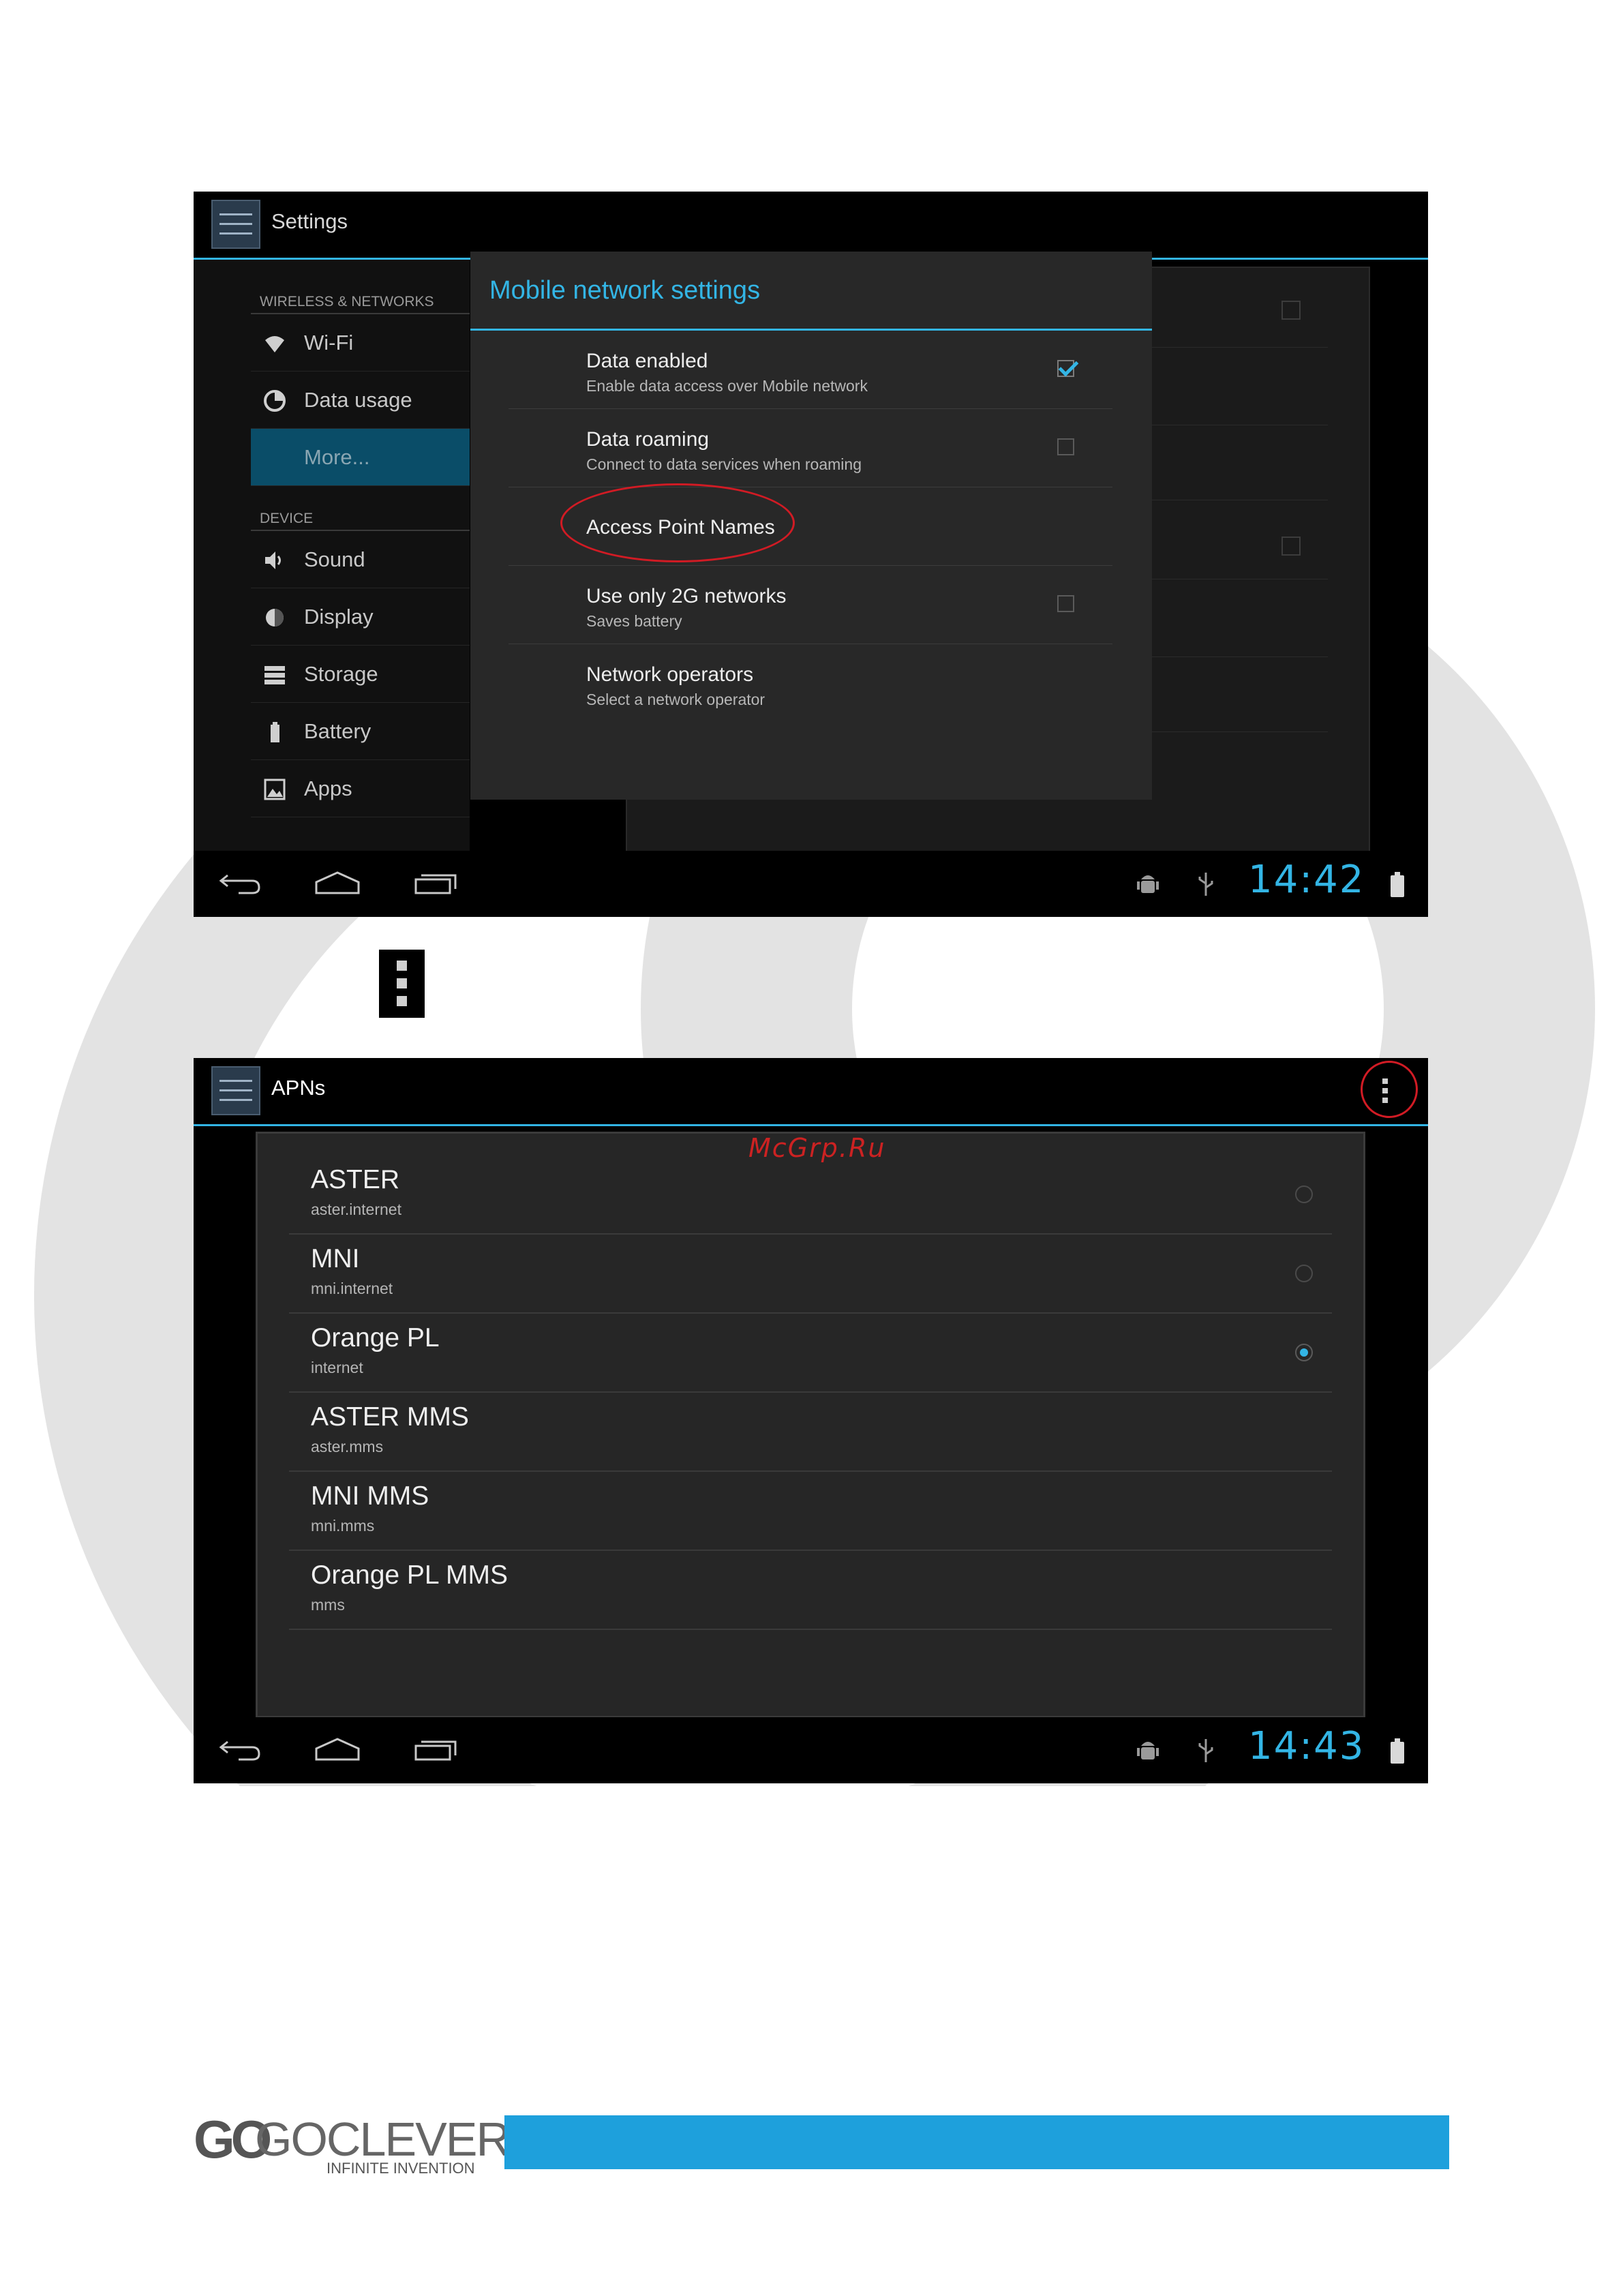  What do you see at coordinates (811, 1092) in the screenshot?
I see `action-bar: APNs` at bounding box center [811, 1092].